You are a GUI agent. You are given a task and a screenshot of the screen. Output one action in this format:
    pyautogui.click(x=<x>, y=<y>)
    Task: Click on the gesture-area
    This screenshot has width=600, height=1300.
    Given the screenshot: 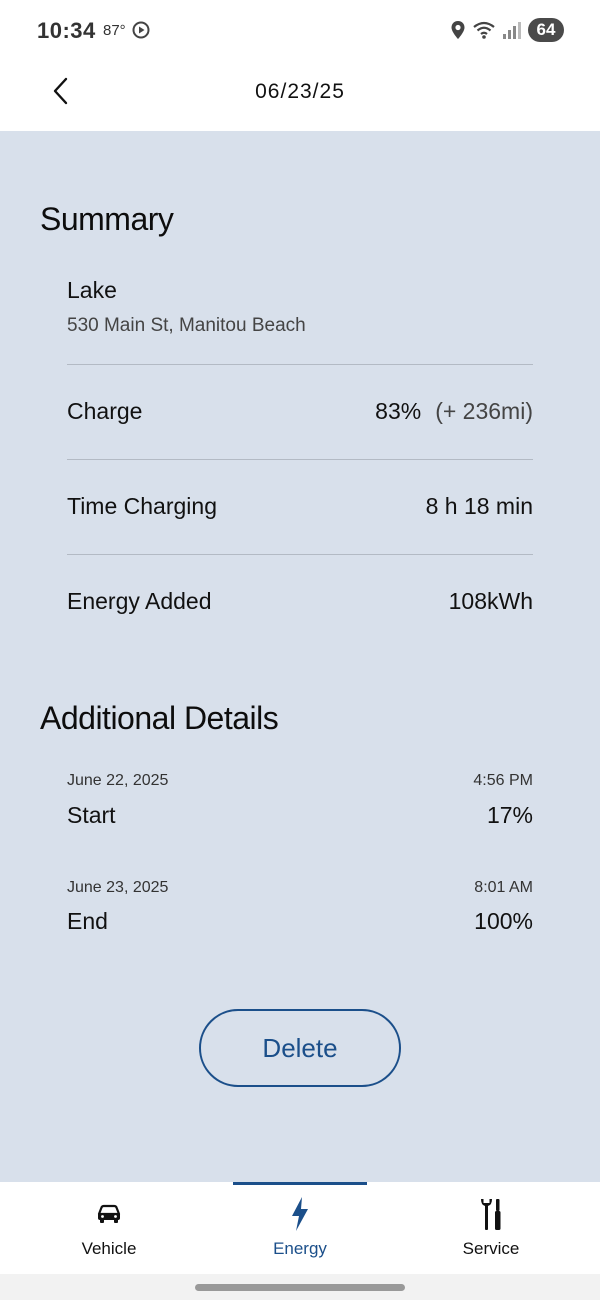 What is the action you would take?
    pyautogui.click(x=300, y=1287)
    